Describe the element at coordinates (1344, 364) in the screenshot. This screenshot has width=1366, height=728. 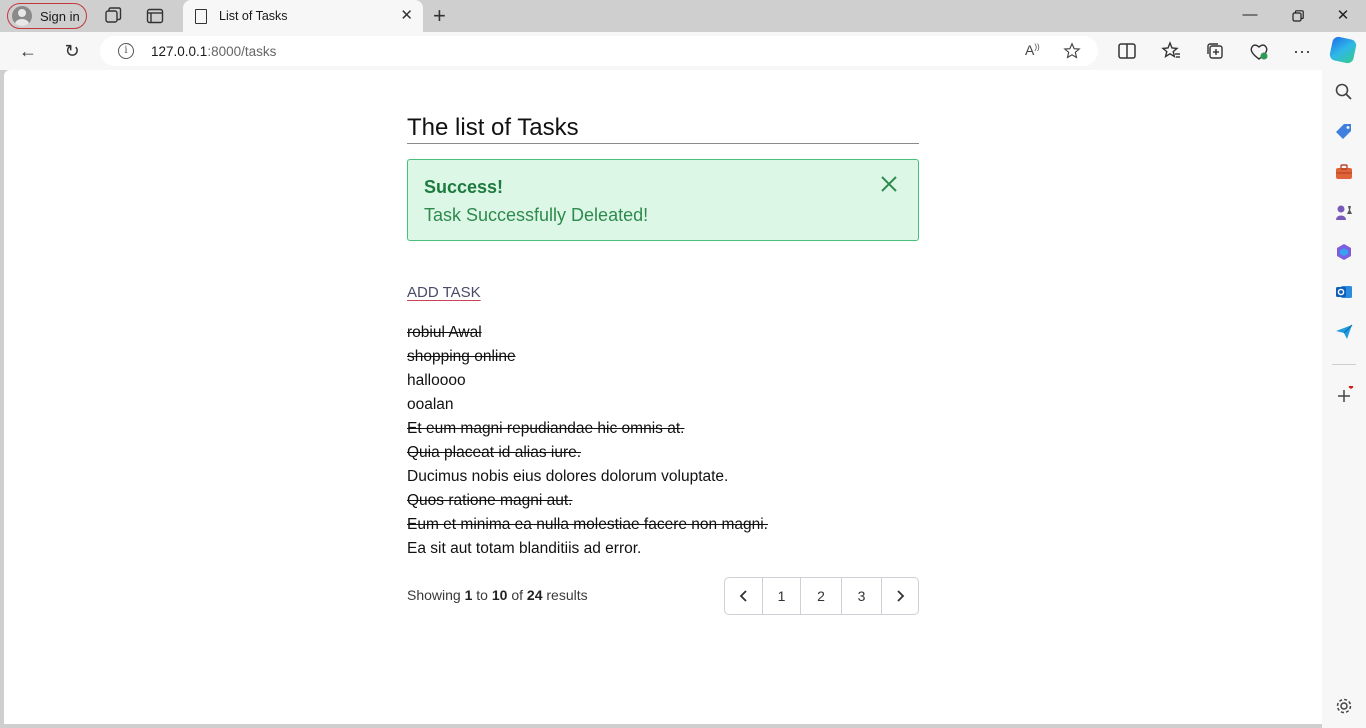
I see `sidebar-divider` at that location.